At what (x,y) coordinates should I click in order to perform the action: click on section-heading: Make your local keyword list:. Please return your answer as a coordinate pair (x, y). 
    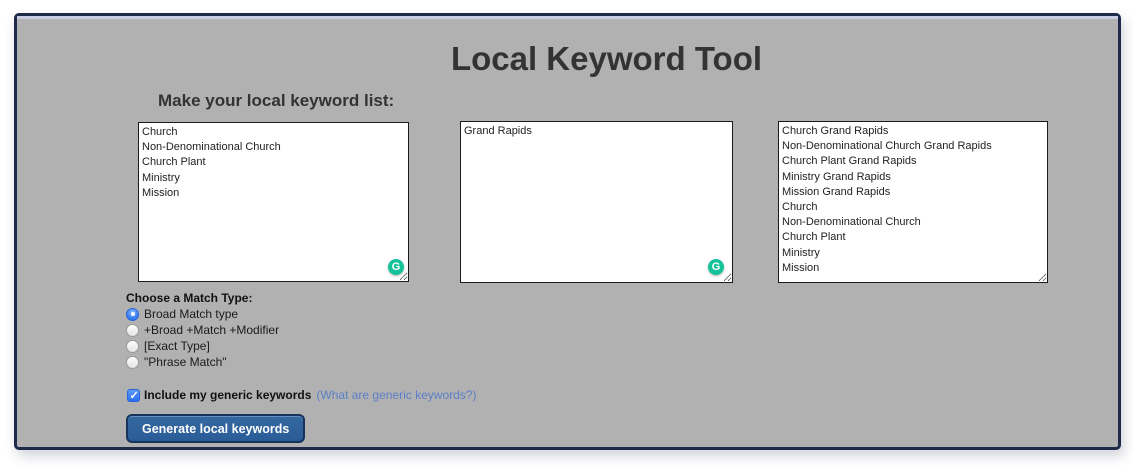
    Looking at the image, I should click on (276, 100).